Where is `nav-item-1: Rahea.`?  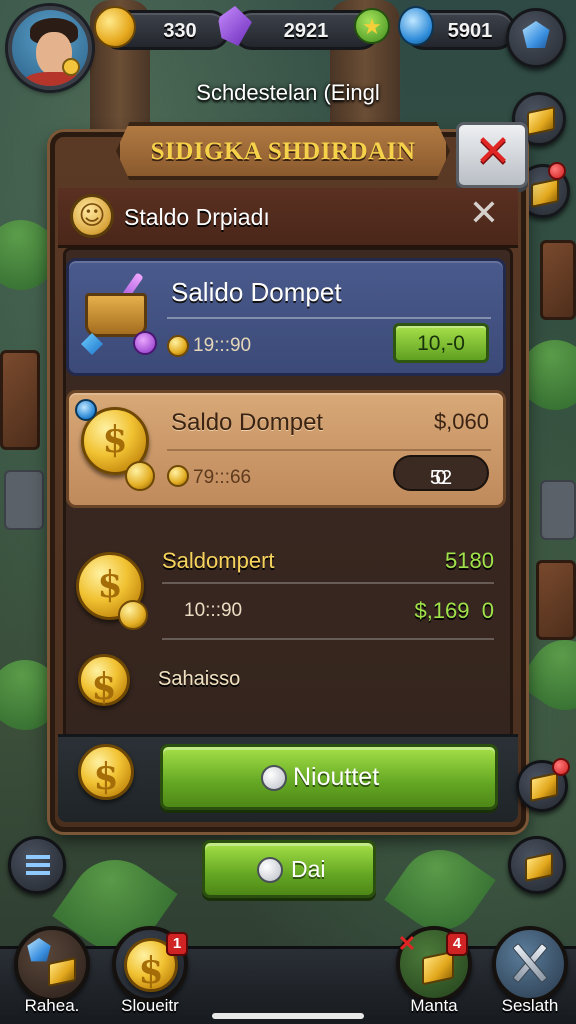 nav-item-1: Rahea. is located at coordinates (52, 975).